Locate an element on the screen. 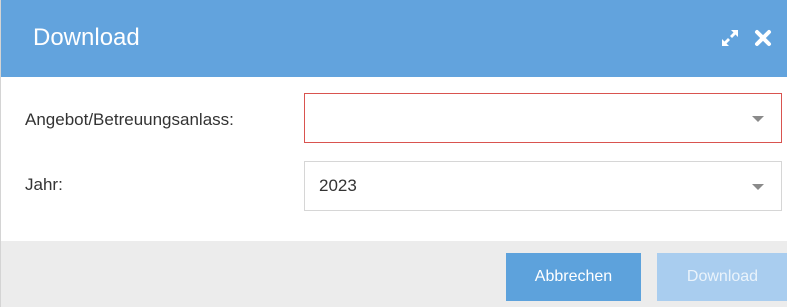 The image size is (787, 307). close-icon is located at coordinates (763, 38).